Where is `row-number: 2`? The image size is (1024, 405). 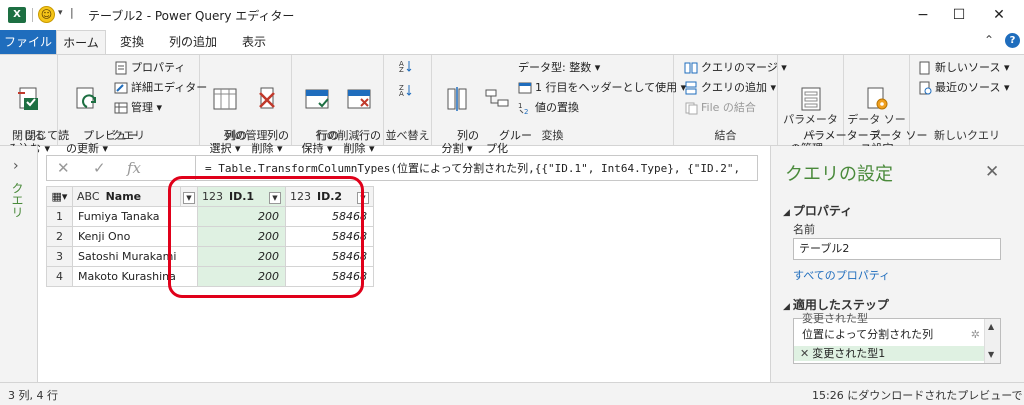
row-number: 2 is located at coordinates (59, 236).